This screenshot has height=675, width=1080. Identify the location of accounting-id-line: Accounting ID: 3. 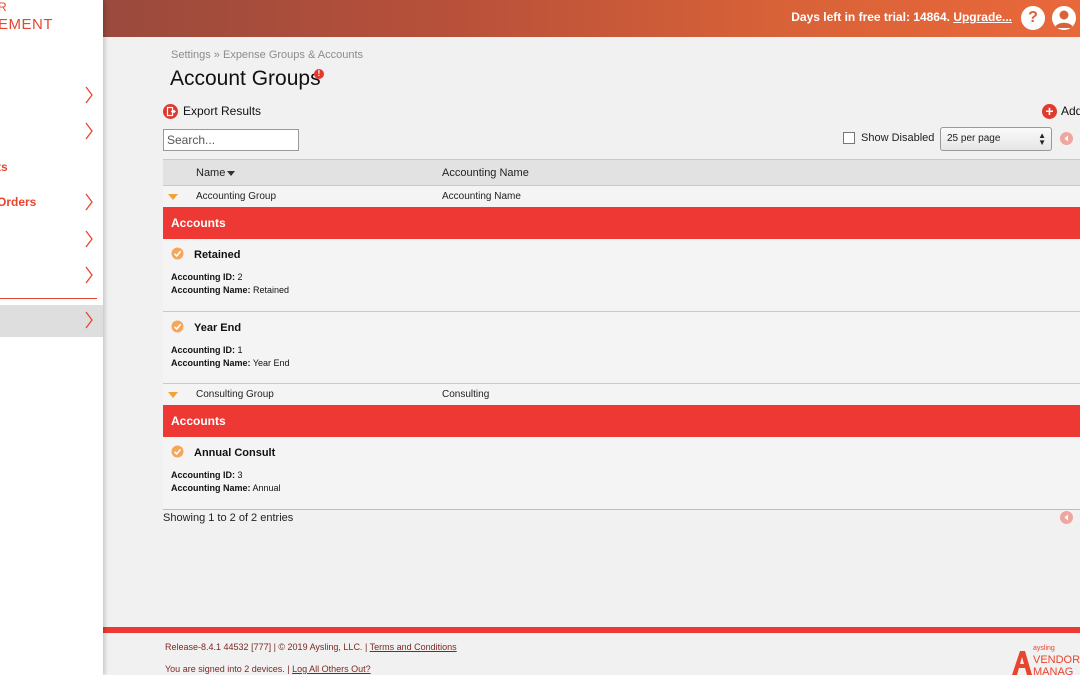
(207, 475).